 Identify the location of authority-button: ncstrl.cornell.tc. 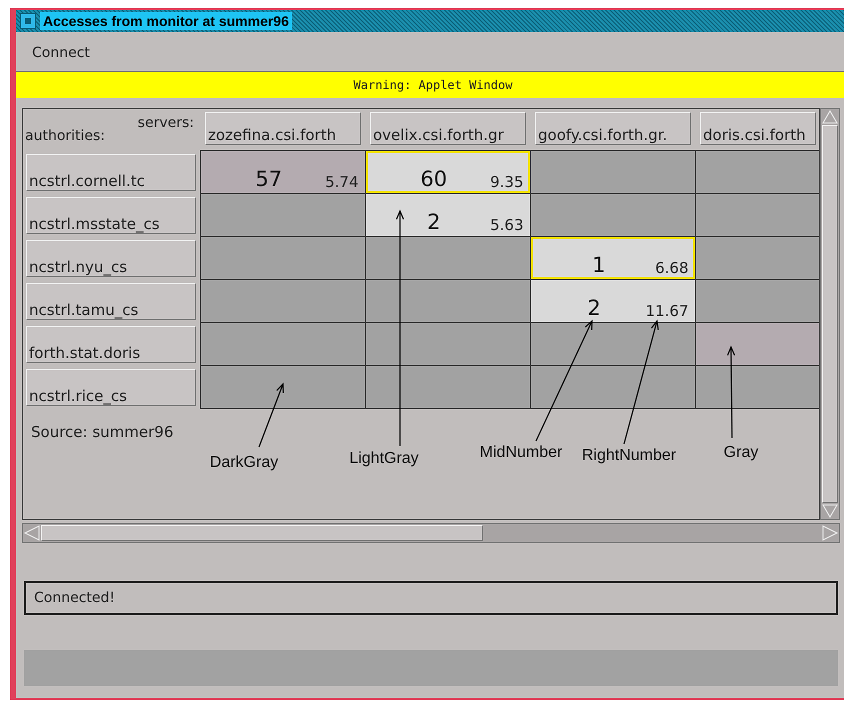
(111, 172).